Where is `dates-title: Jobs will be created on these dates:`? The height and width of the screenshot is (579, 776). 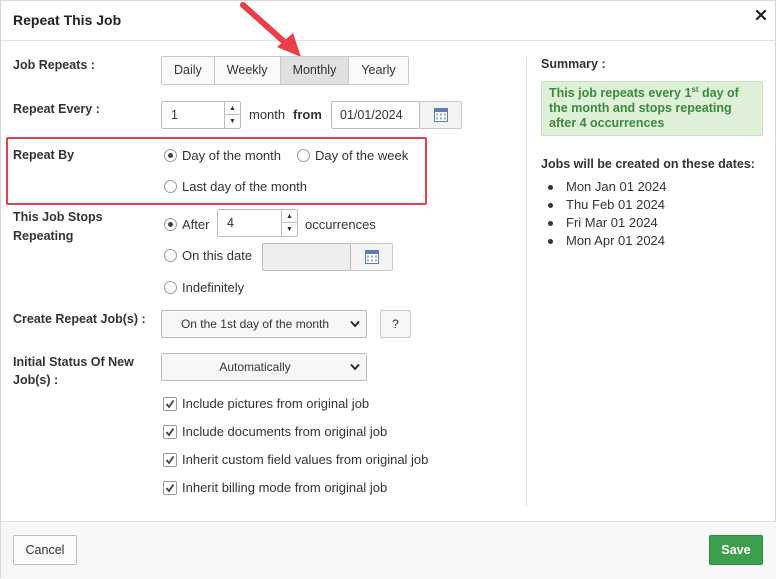 dates-title: Jobs will be created on these dates: is located at coordinates (648, 164).